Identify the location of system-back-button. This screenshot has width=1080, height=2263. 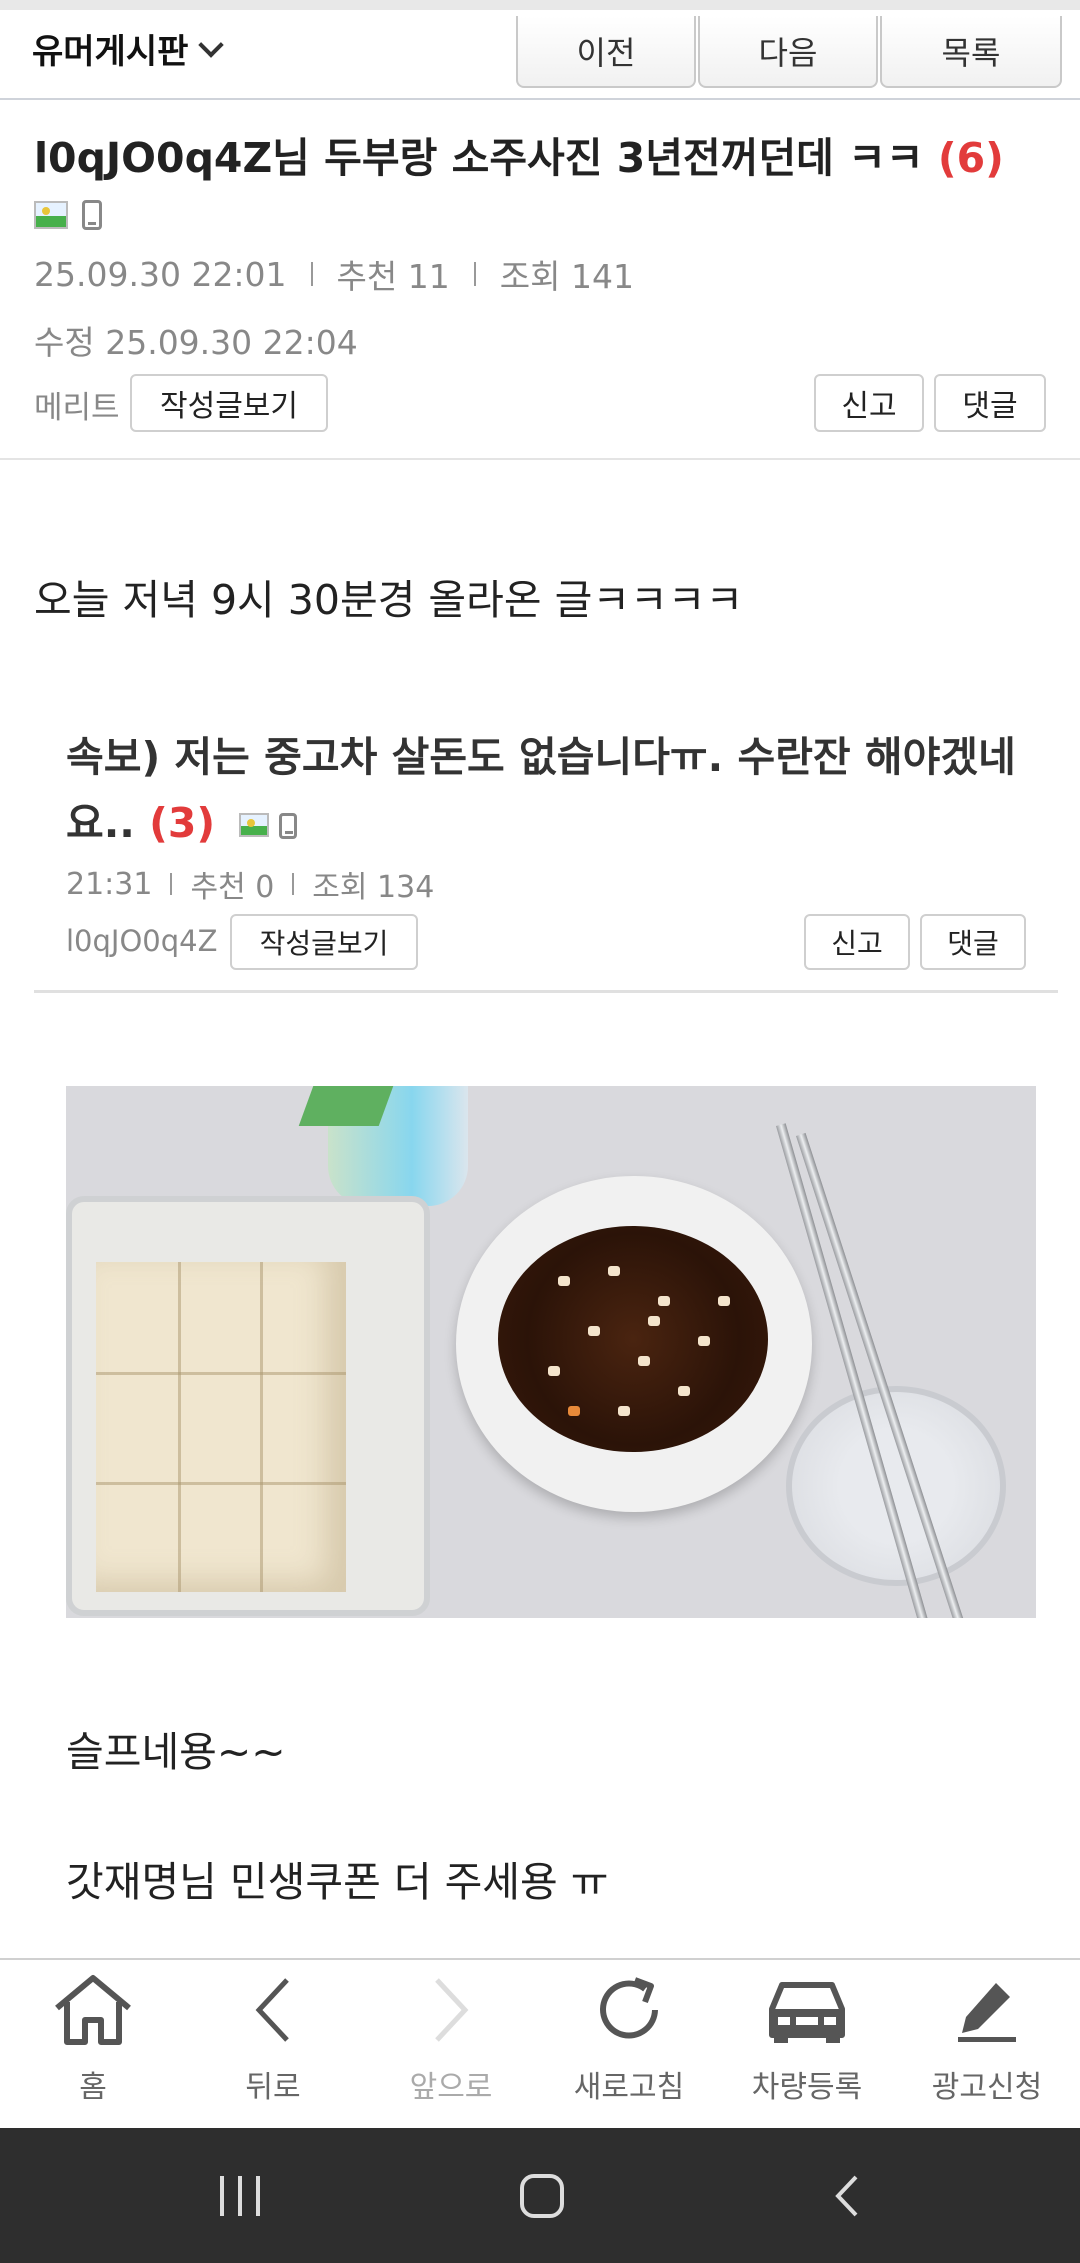
(848, 2195).